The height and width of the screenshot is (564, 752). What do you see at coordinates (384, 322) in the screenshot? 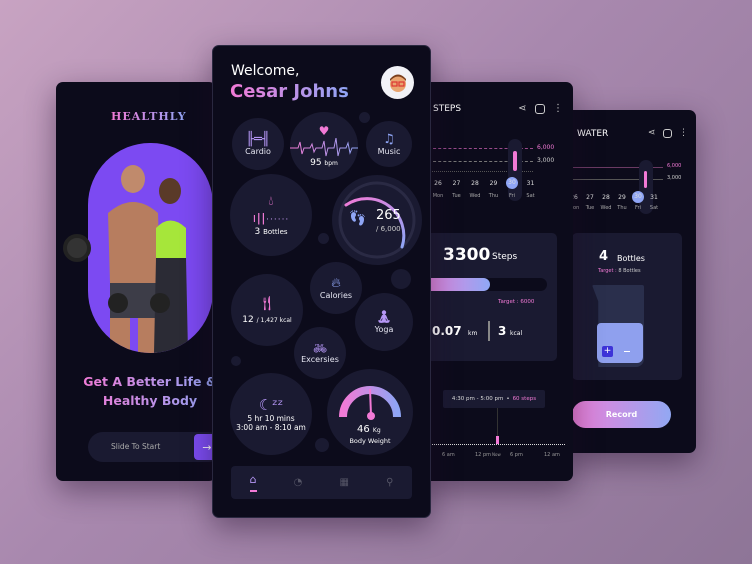
I see `yoga-tile: 🧘︎ Yoga` at bounding box center [384, 322].